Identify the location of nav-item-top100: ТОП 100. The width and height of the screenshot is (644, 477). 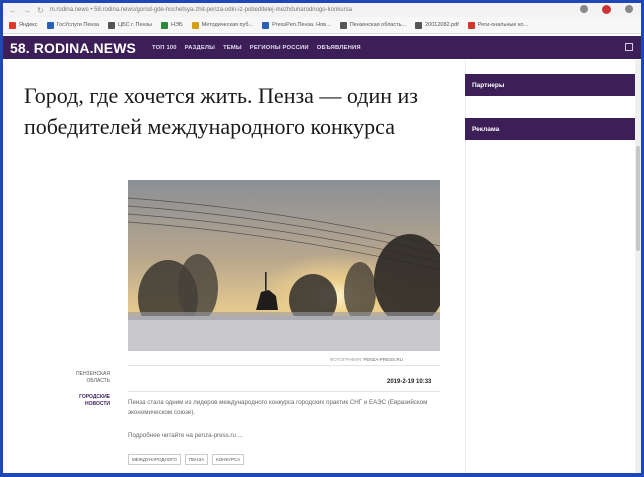
(164, 48).